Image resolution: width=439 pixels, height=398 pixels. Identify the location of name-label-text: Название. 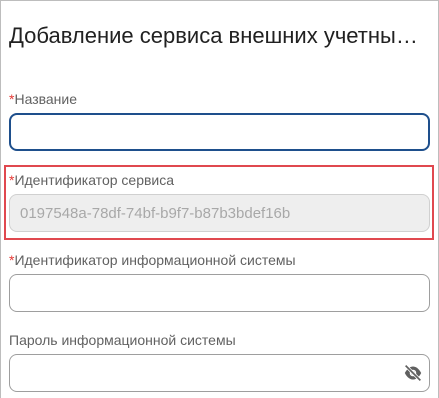
(46, 99).